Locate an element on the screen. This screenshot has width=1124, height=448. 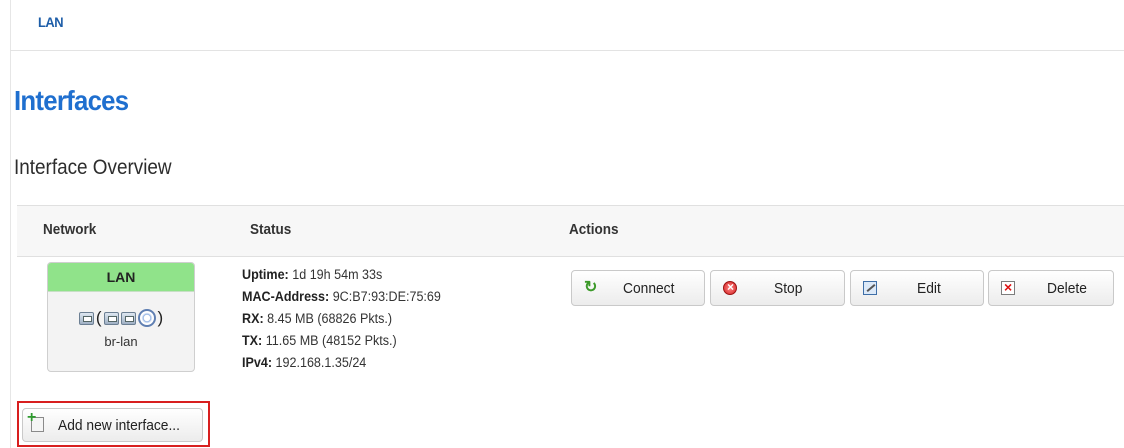
status-mac-address: MAC-Address: 9C:B7:93:DE:75:69 is located at coordinates (341, 297).